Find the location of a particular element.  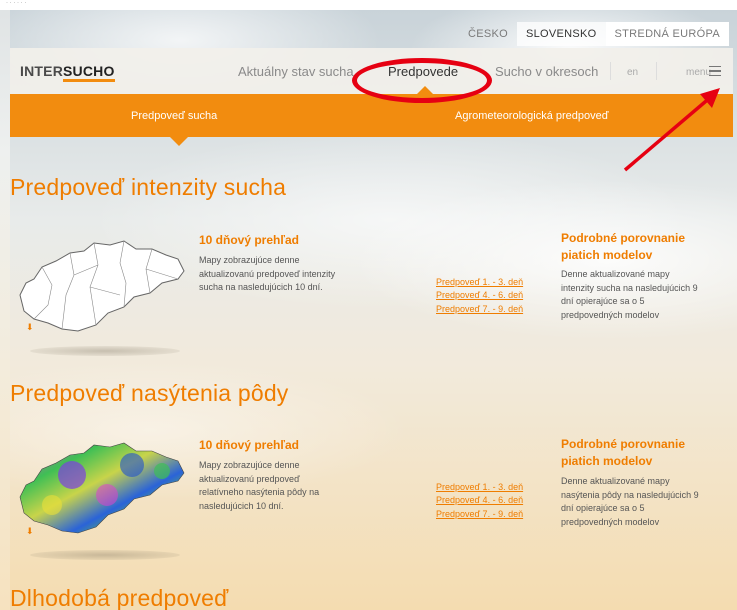

tab-stredna-europa: STREDNÁ EURÓPA is located at coordinates (667, 34).